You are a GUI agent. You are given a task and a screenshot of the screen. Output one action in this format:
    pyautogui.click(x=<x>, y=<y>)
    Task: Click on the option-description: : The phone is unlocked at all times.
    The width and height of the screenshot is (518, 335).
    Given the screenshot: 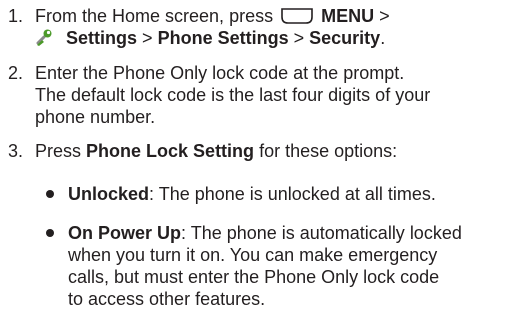 What is the action you would take?
    pyautogui.click(x=292, y=194)
    